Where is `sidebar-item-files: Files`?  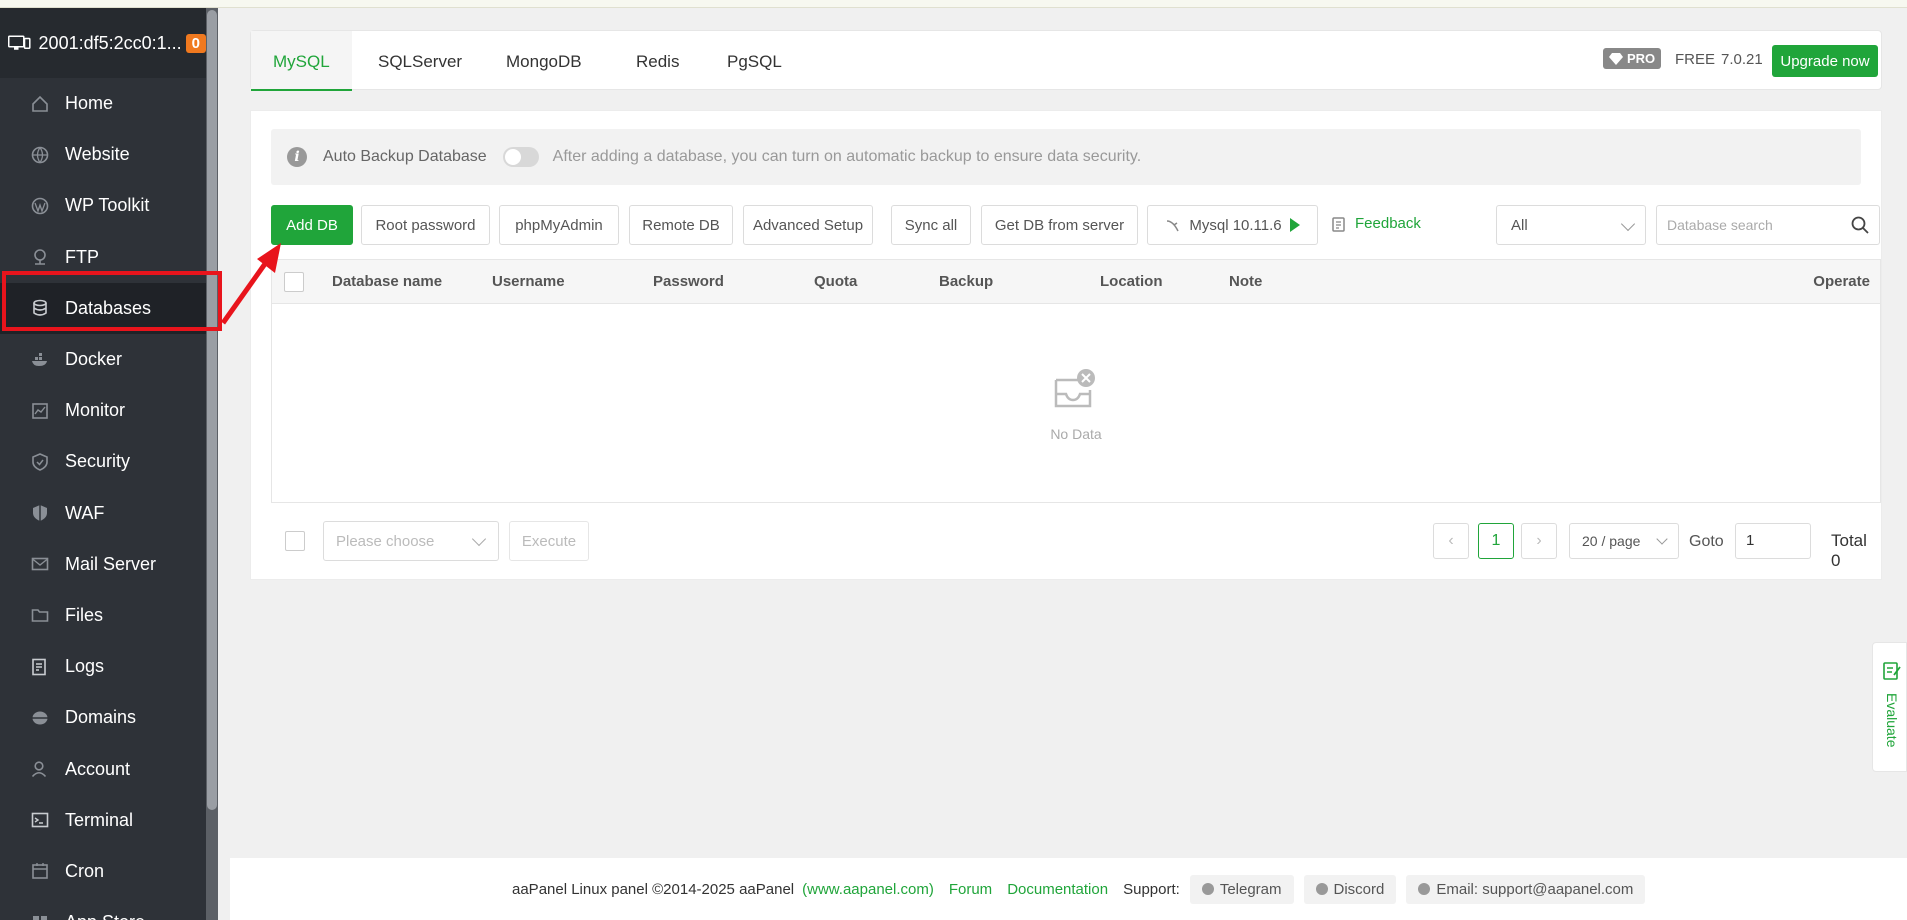
sidebar-item-files: Files is located at coordinates (103, 615).